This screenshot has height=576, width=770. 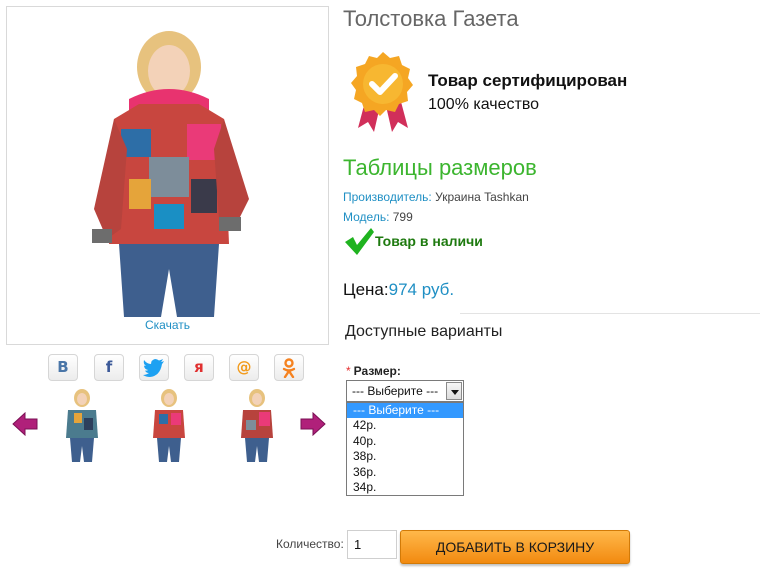 I want to click on price-label: Цена:, so click(x=366, y=289).